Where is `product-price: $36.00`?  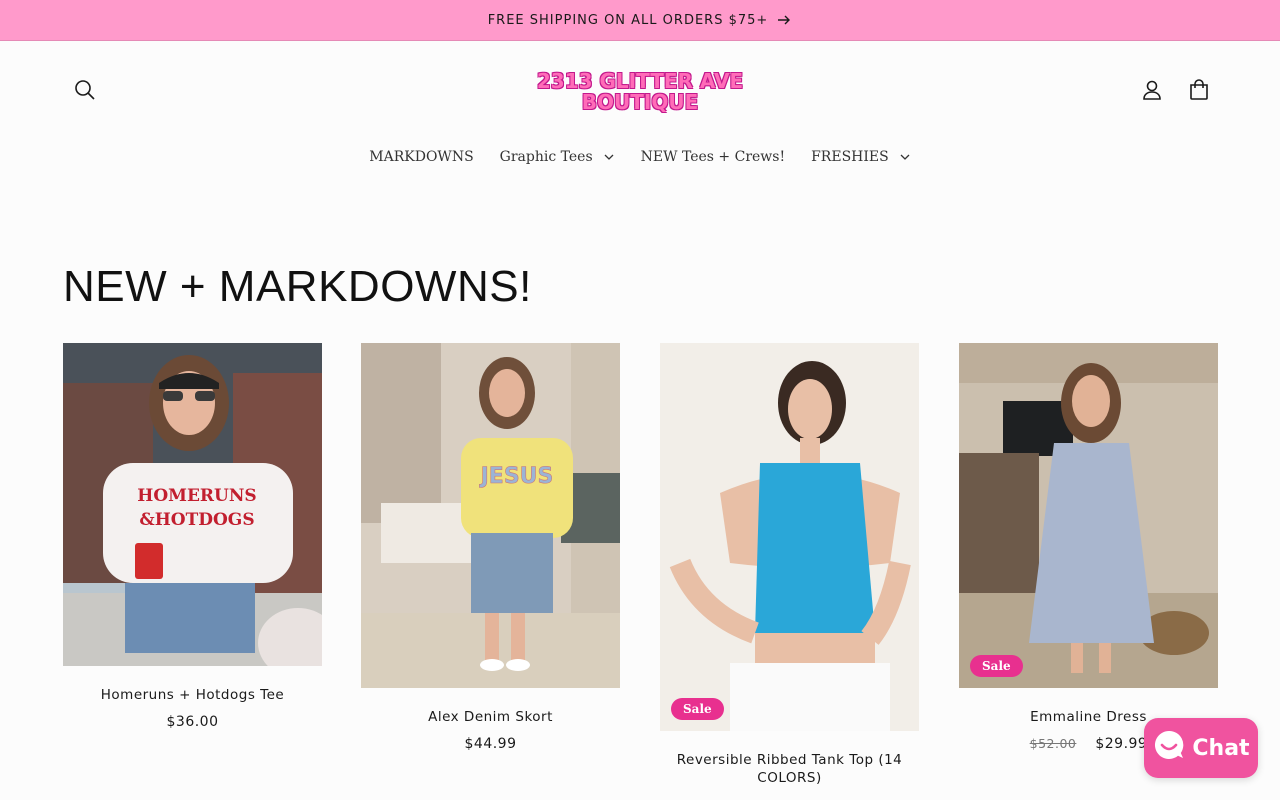
product-price: $36.00 is located at coordinates (192, 722).